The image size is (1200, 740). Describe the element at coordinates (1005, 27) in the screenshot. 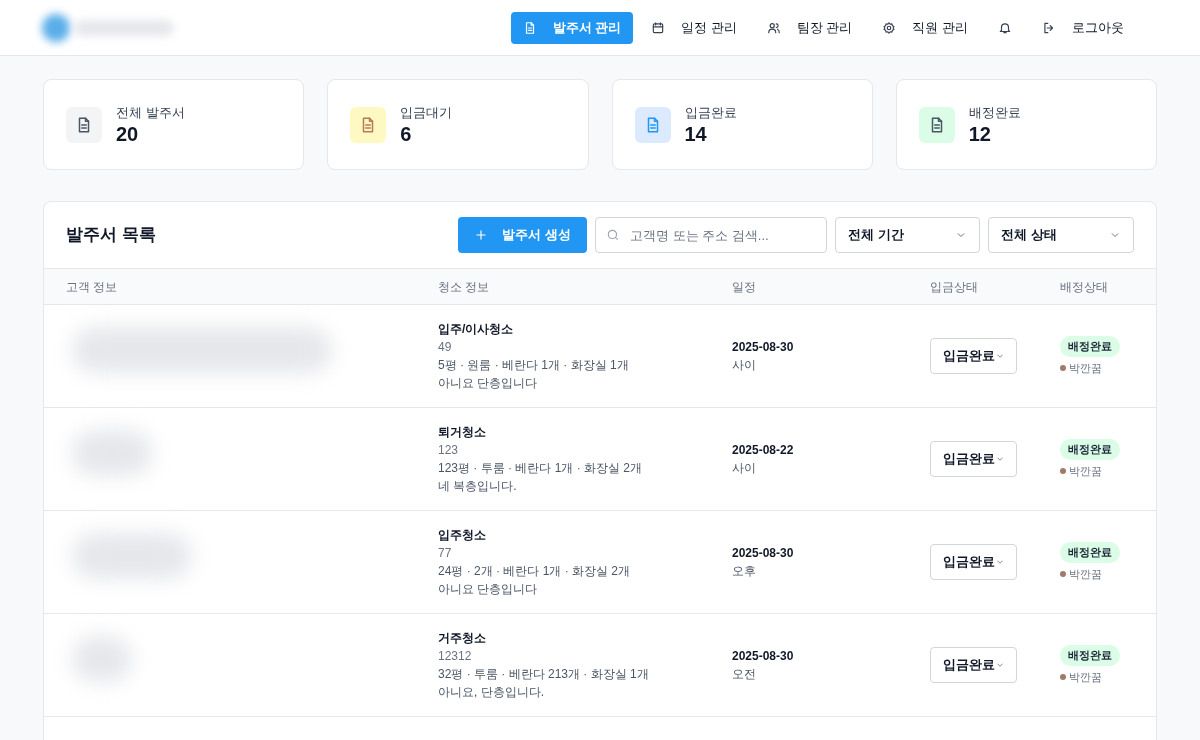

I see `bell-icon` at that location.